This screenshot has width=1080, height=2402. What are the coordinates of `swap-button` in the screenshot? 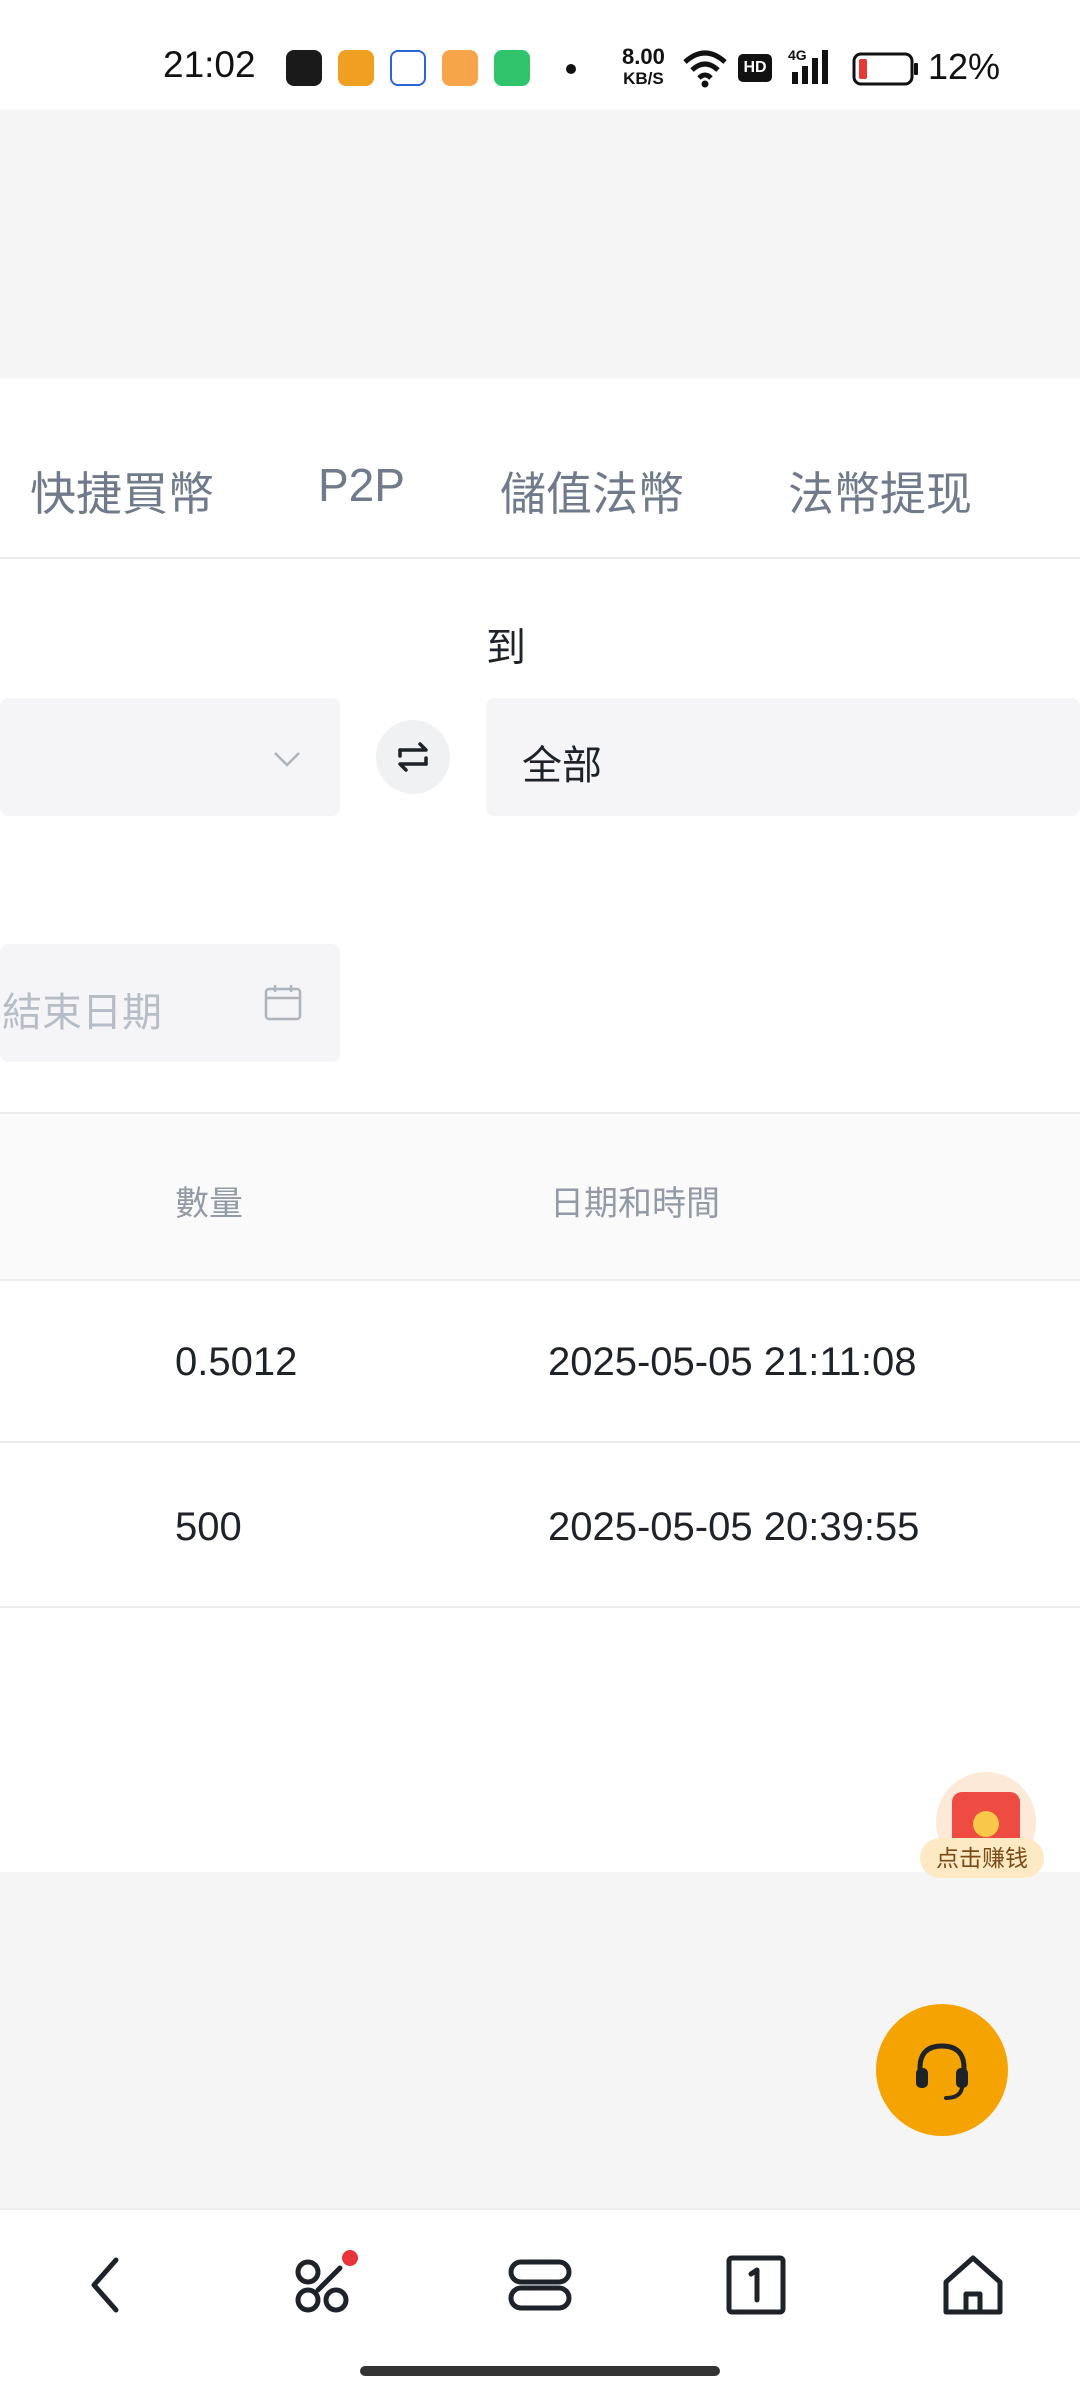 It's located at (413, 757).